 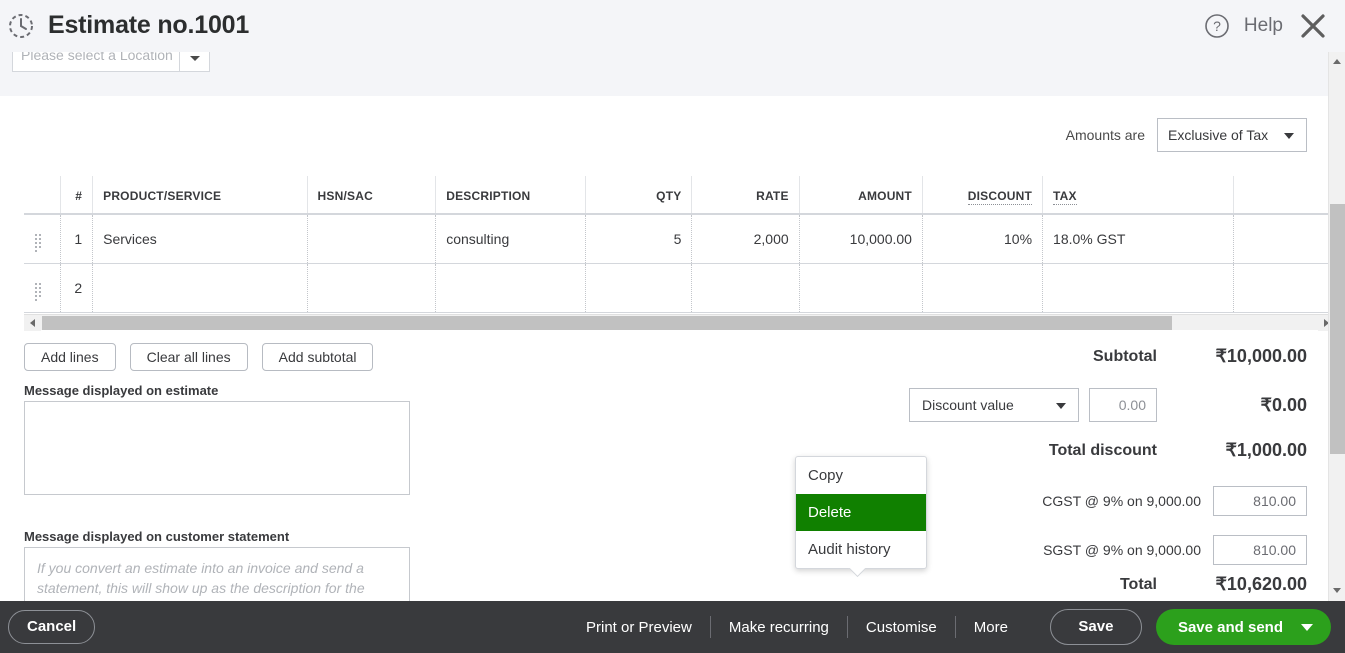 I want to click on cgst-label: CGST @ 9% on 9,000.00, so click(x=1121, y=501).